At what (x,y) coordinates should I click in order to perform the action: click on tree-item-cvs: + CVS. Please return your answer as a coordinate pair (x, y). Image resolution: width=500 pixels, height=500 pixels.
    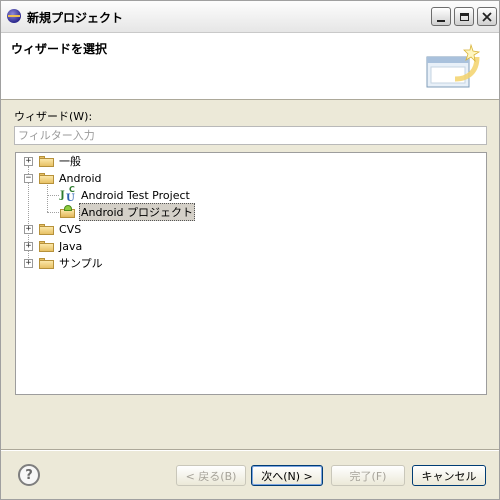
    Looking at the image, I should click on (52, 229).